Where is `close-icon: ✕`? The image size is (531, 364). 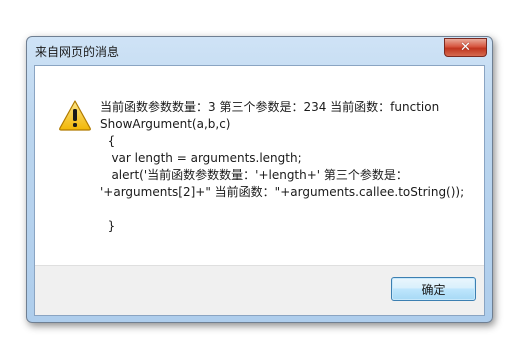 close-icon: ✕ is located at coordinates (465, 47).